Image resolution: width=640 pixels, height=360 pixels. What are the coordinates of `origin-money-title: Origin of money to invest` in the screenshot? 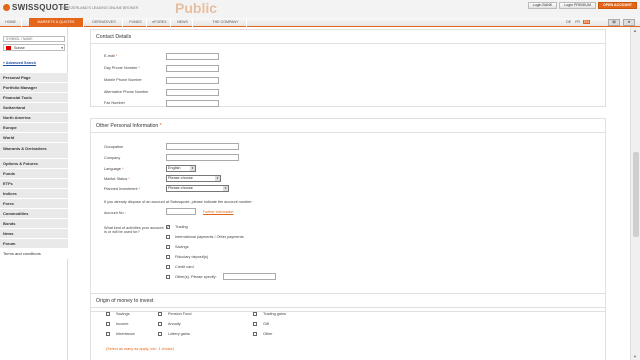 It's located at (348, 301).